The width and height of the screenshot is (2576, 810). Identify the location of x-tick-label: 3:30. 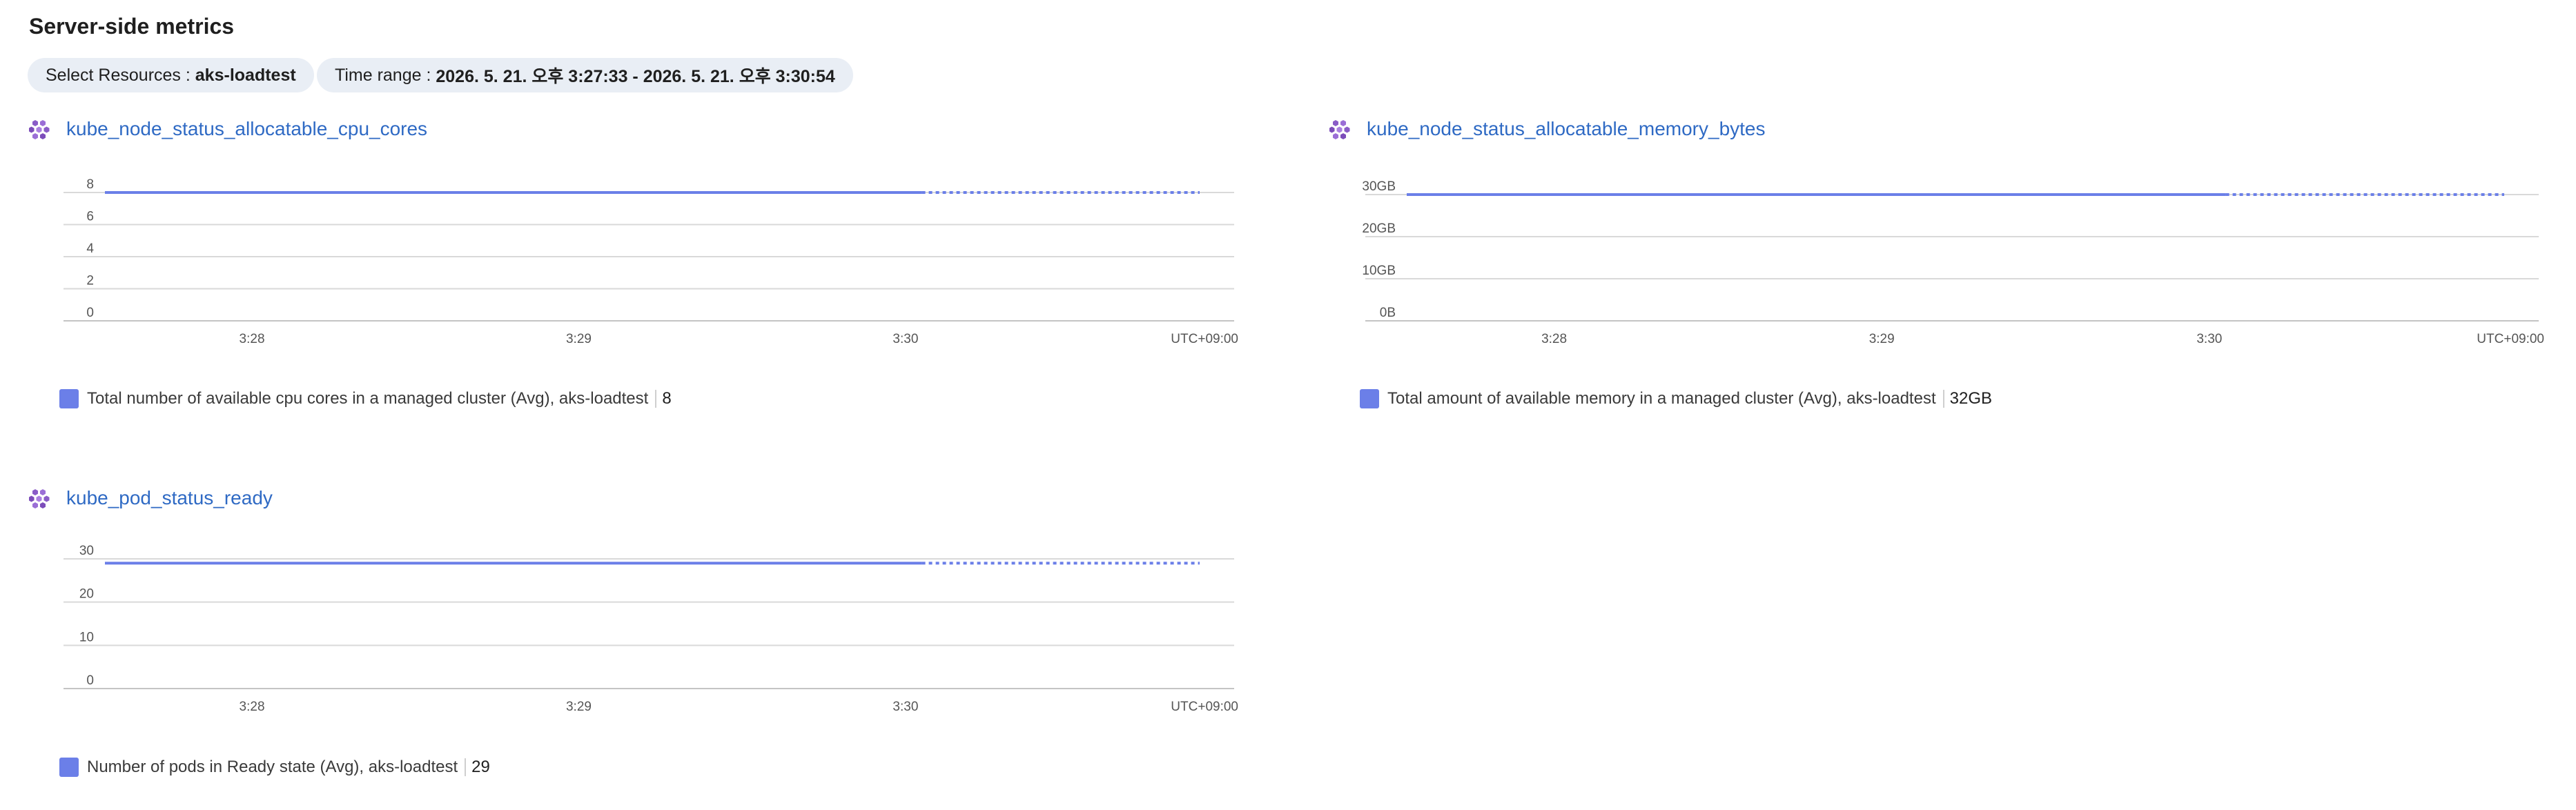
(905, 707).